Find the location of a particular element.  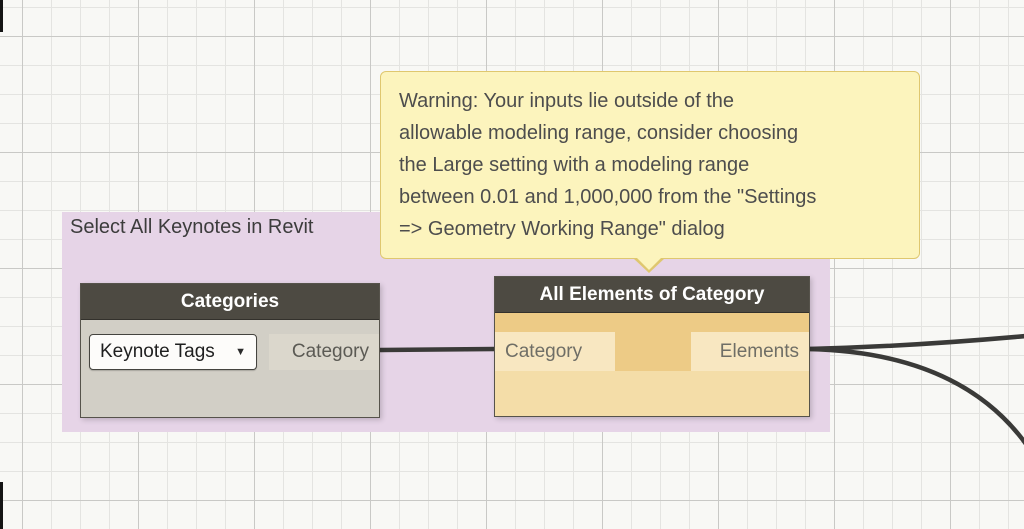

output-port-elements: Elements is located at coordinates (750, 351).